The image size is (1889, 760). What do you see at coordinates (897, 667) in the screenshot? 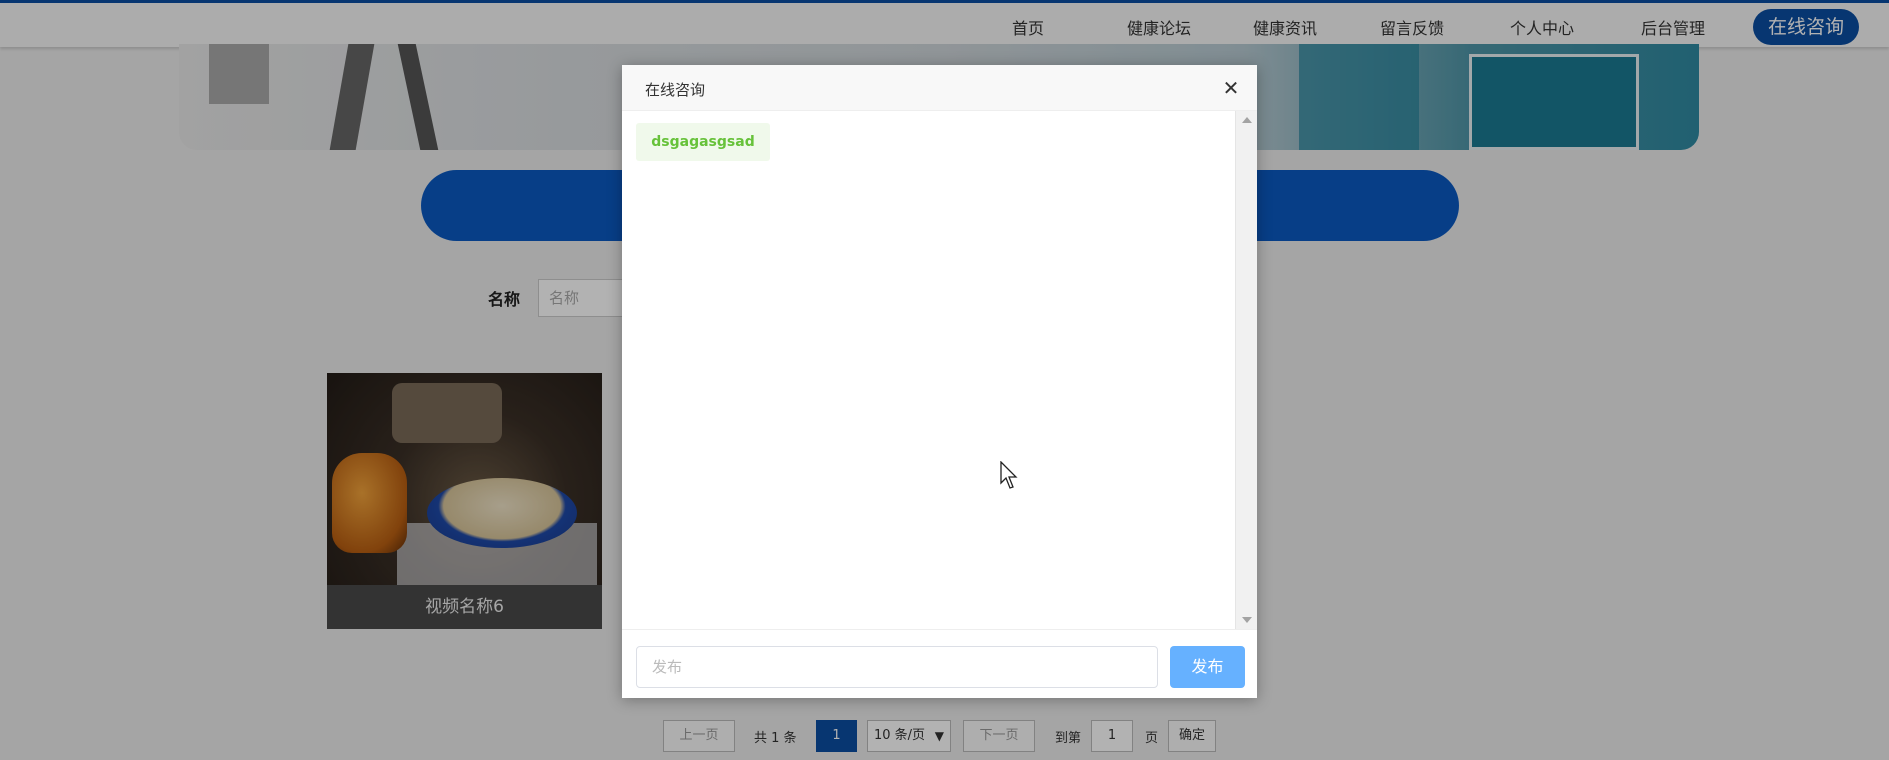
I see `message-input: 发布` at bounding box center [897, 667].